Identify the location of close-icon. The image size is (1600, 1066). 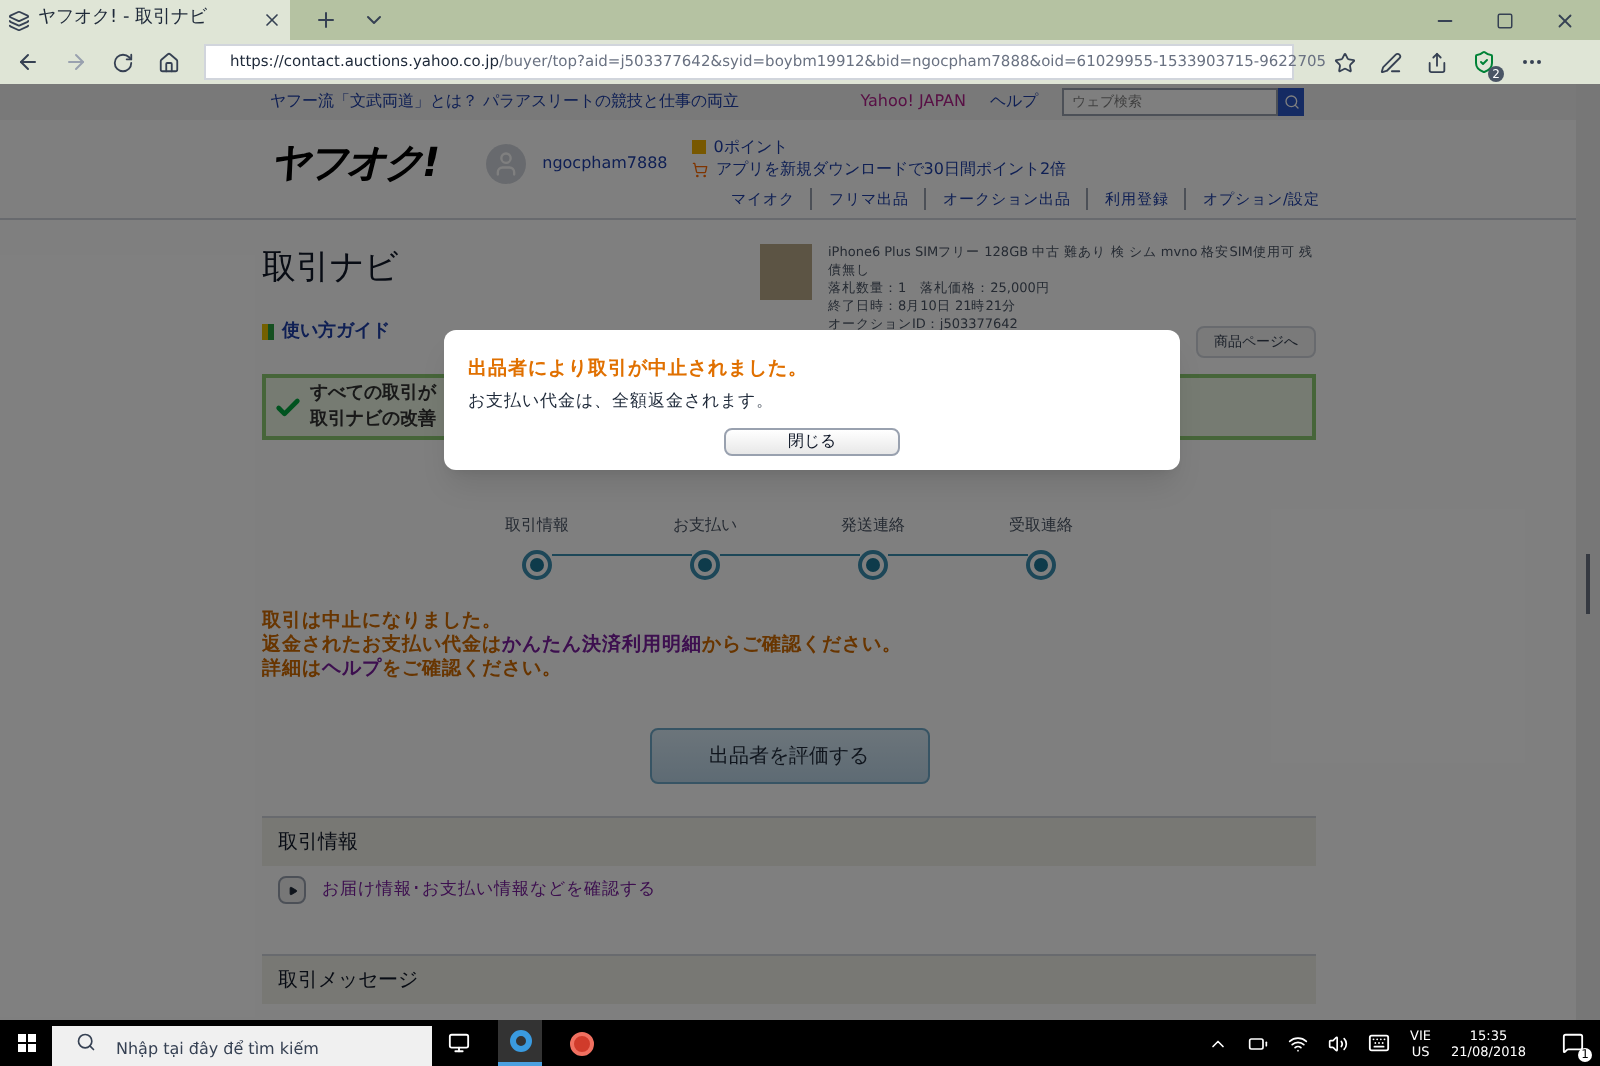
(1565, 20).